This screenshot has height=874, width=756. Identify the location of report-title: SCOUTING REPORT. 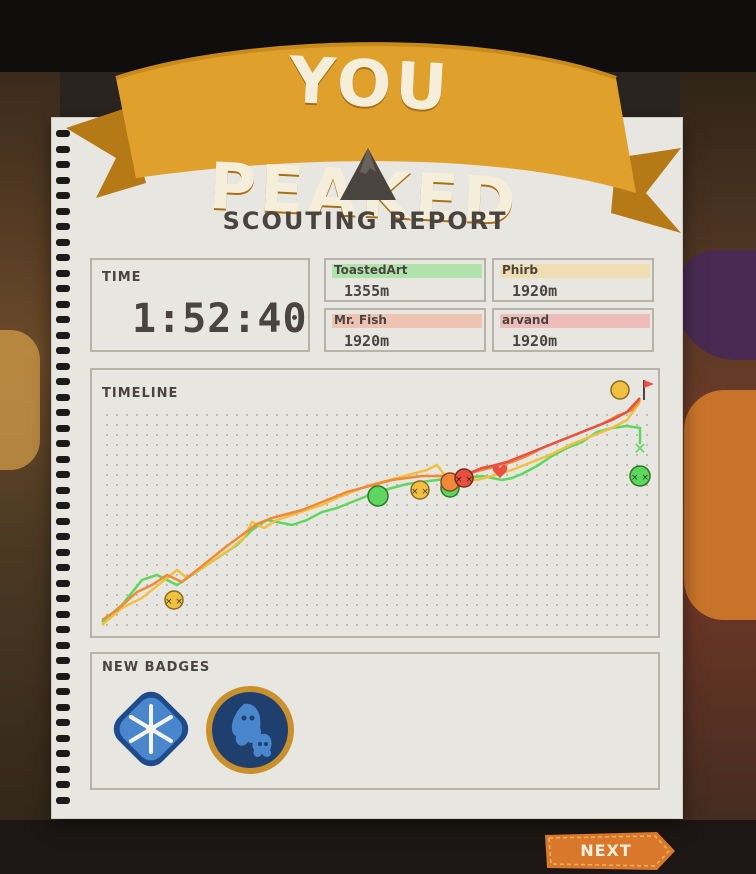
(365, 221).